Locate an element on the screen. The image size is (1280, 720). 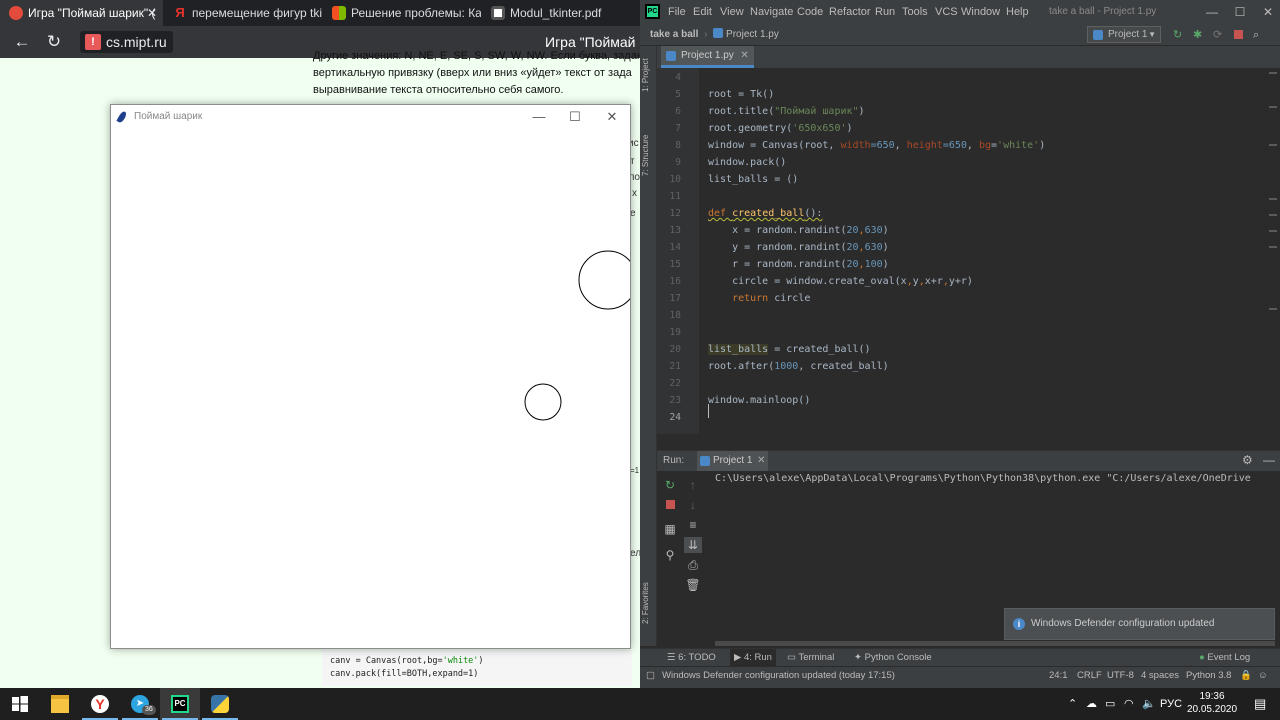
url-text: cs.mipt.ru is located at coordinates (136, 42).